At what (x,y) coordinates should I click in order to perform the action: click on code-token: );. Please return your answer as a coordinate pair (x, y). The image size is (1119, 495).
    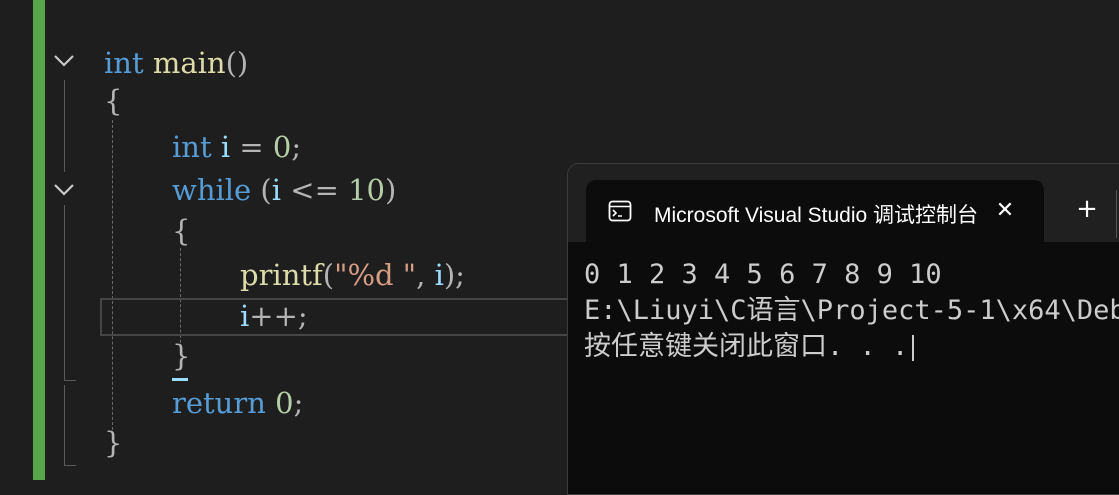
    Looking at the image, I should click on (454, 275).